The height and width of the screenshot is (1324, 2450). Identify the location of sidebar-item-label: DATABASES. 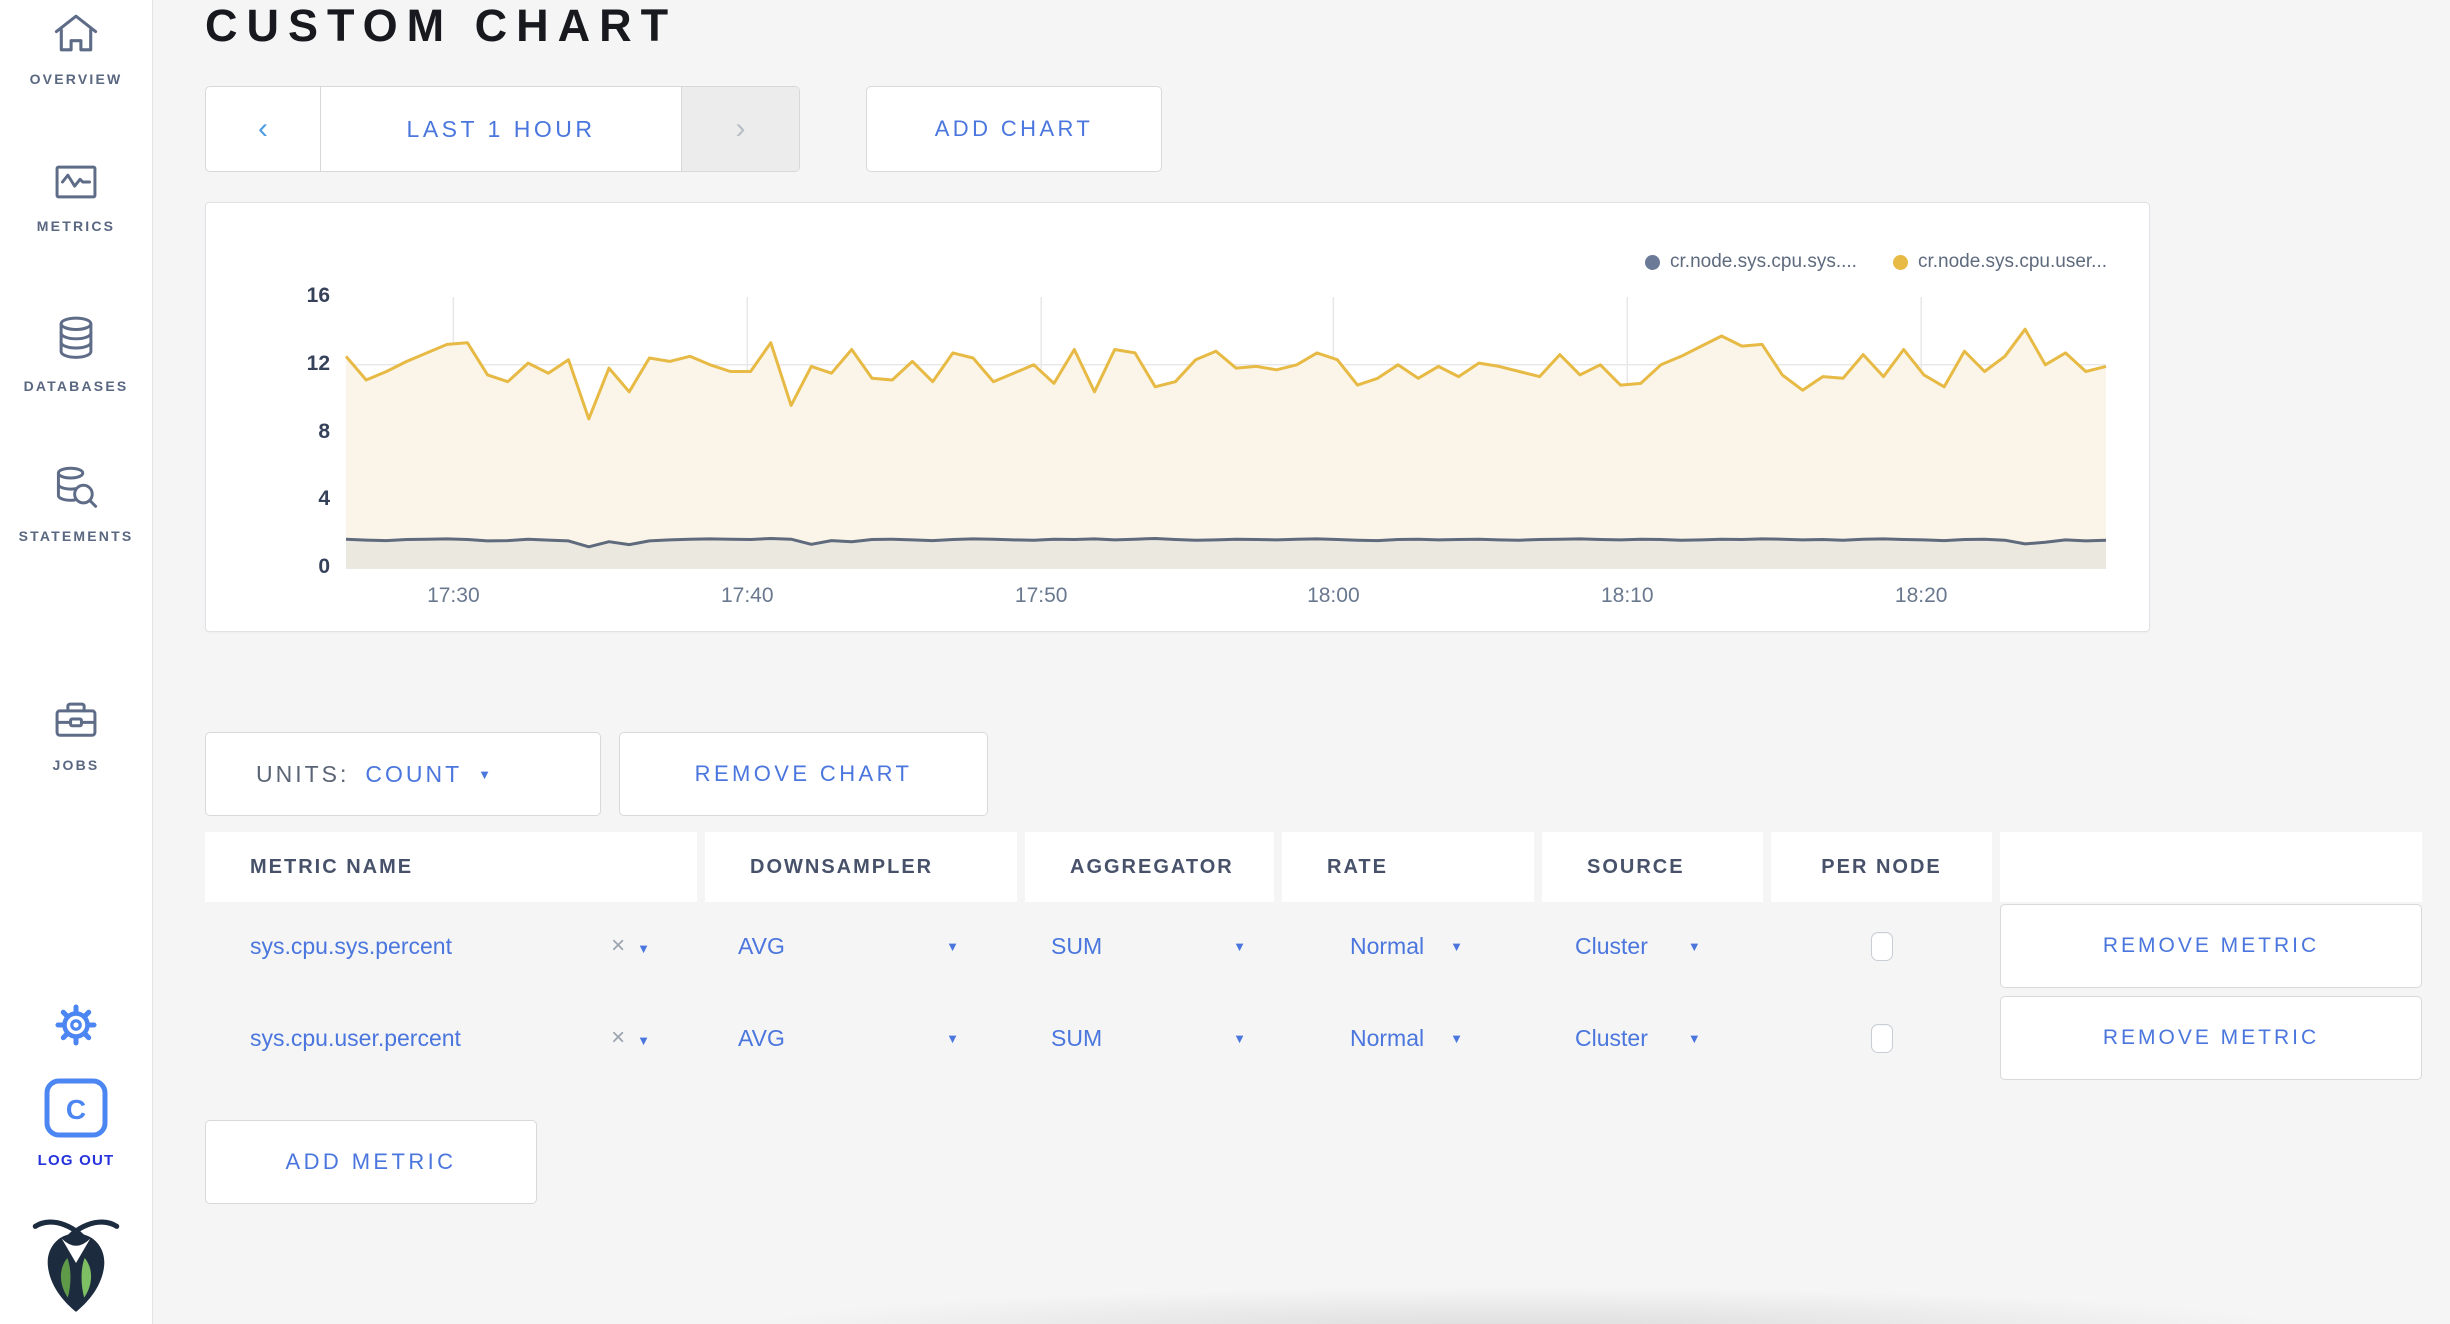
(76, 386).